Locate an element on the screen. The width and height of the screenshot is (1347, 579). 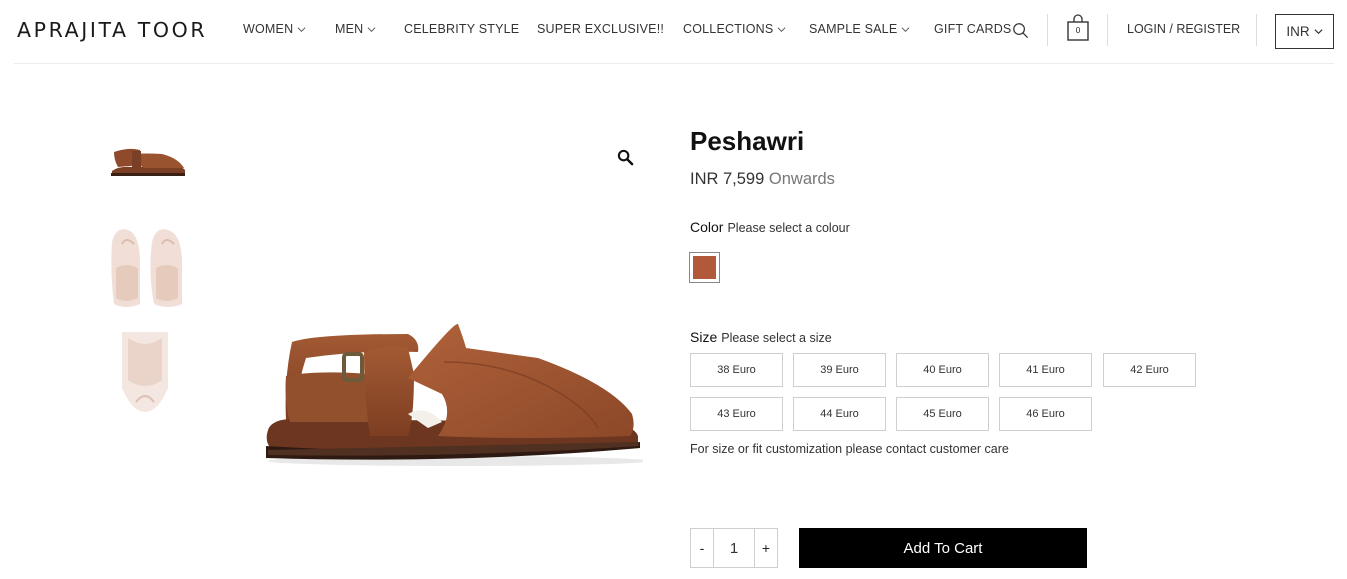
color-label: Color is located at coordinates (707, 227).